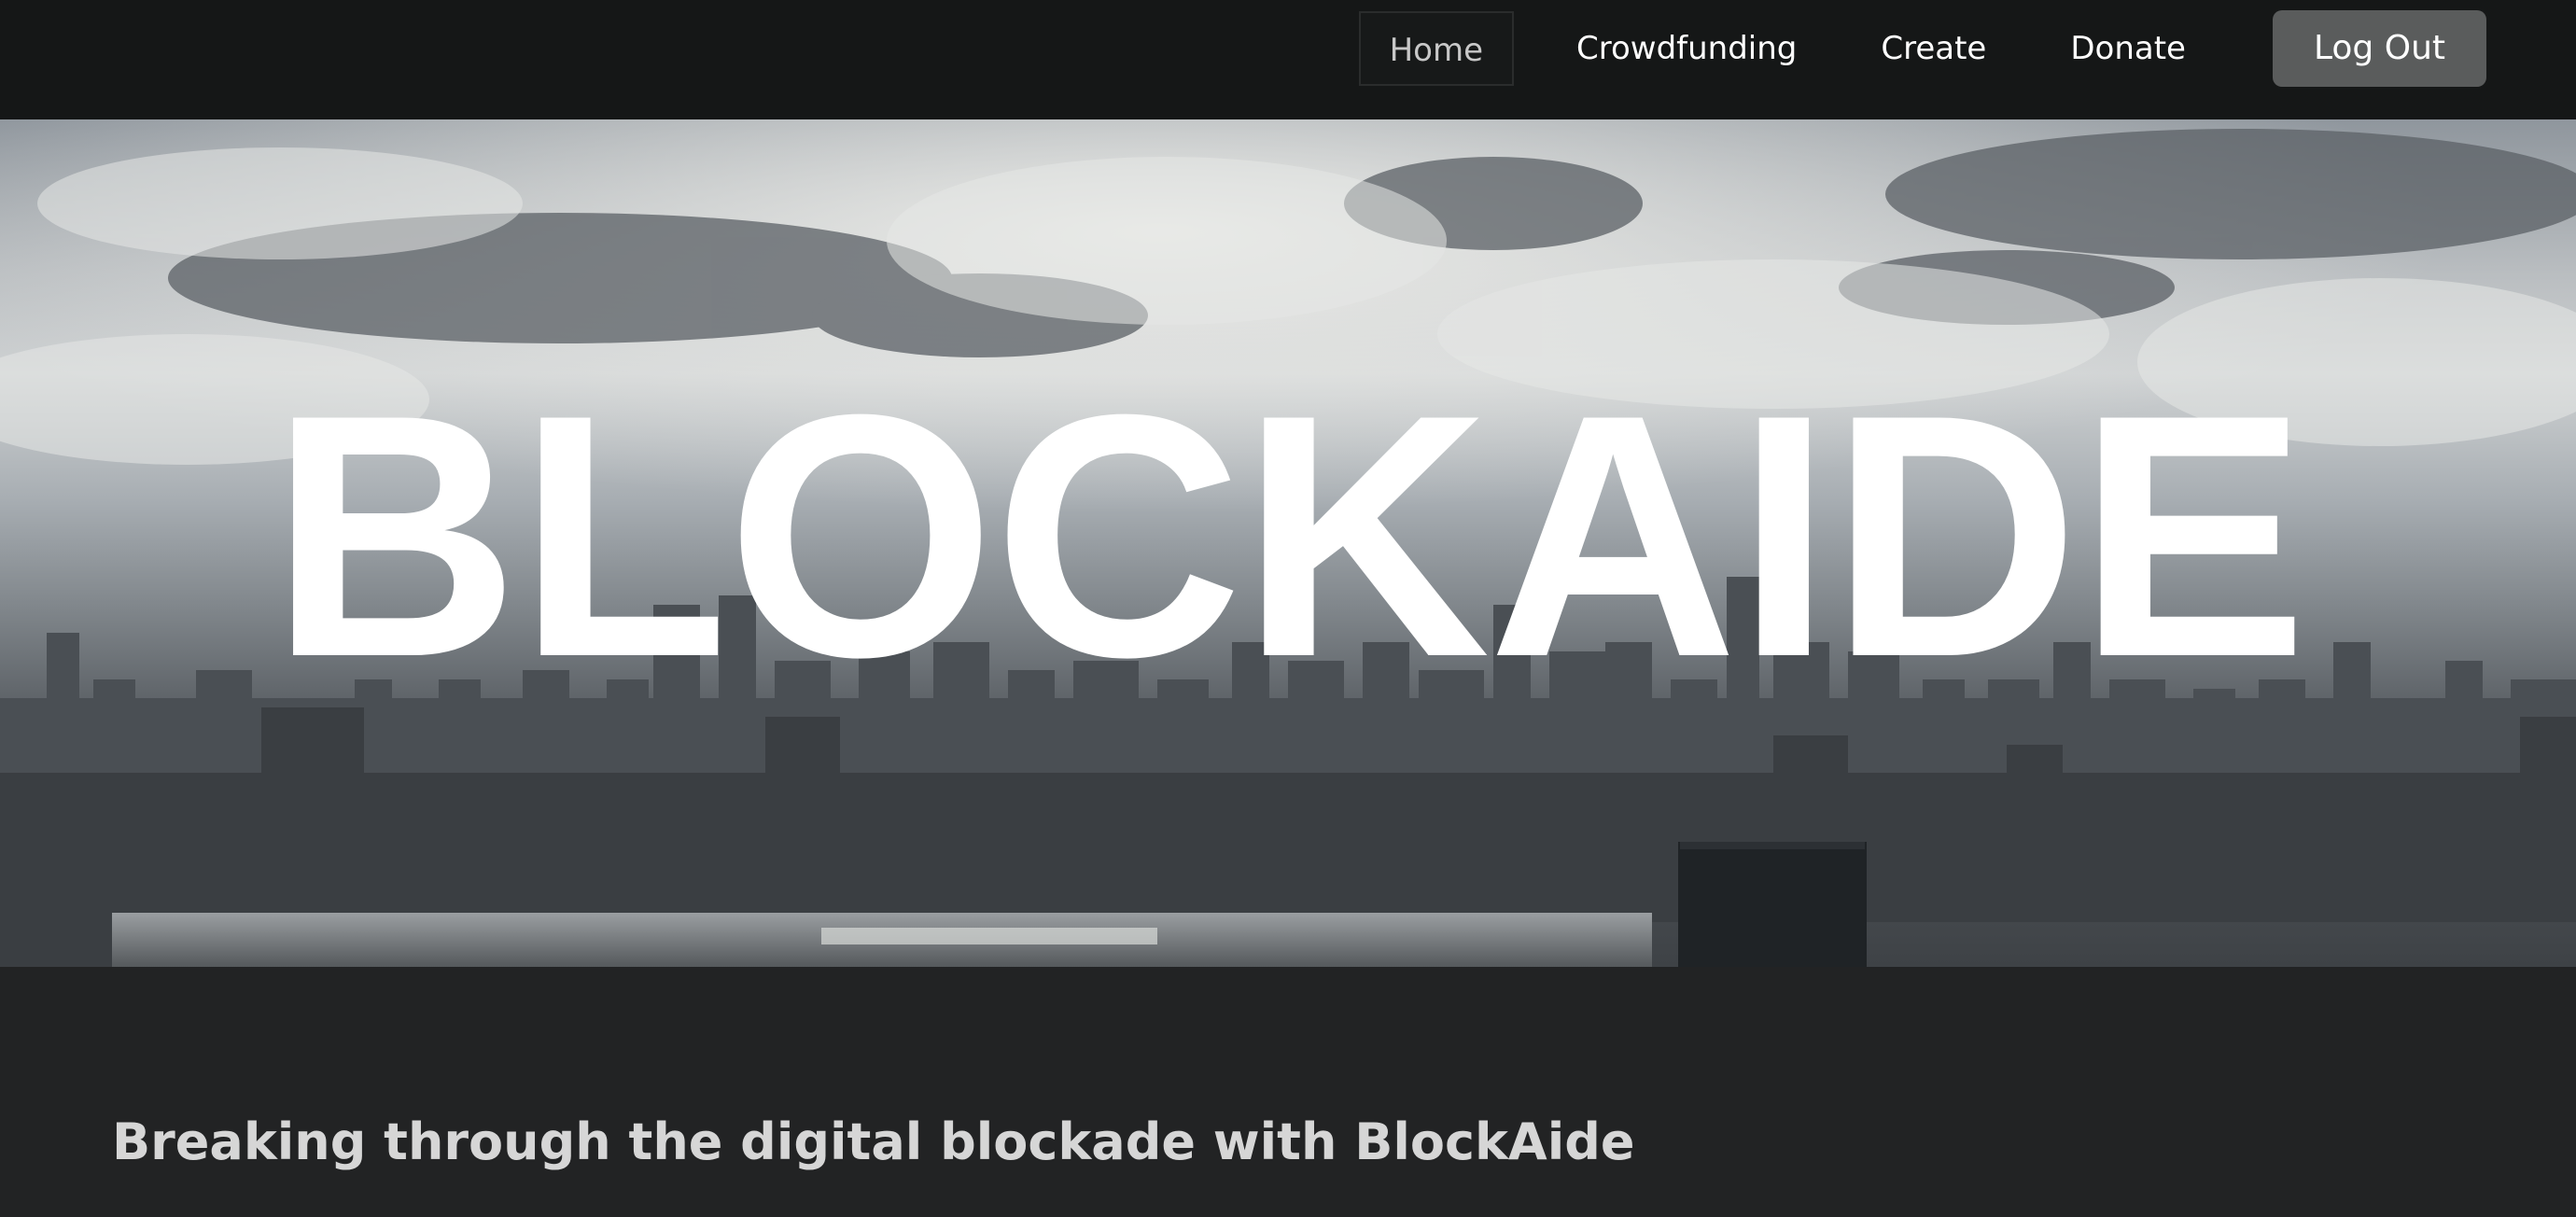  Describe the element at coordinates (1436, 48) in the screenshot. I see `nav-item-home: Home` at that location.